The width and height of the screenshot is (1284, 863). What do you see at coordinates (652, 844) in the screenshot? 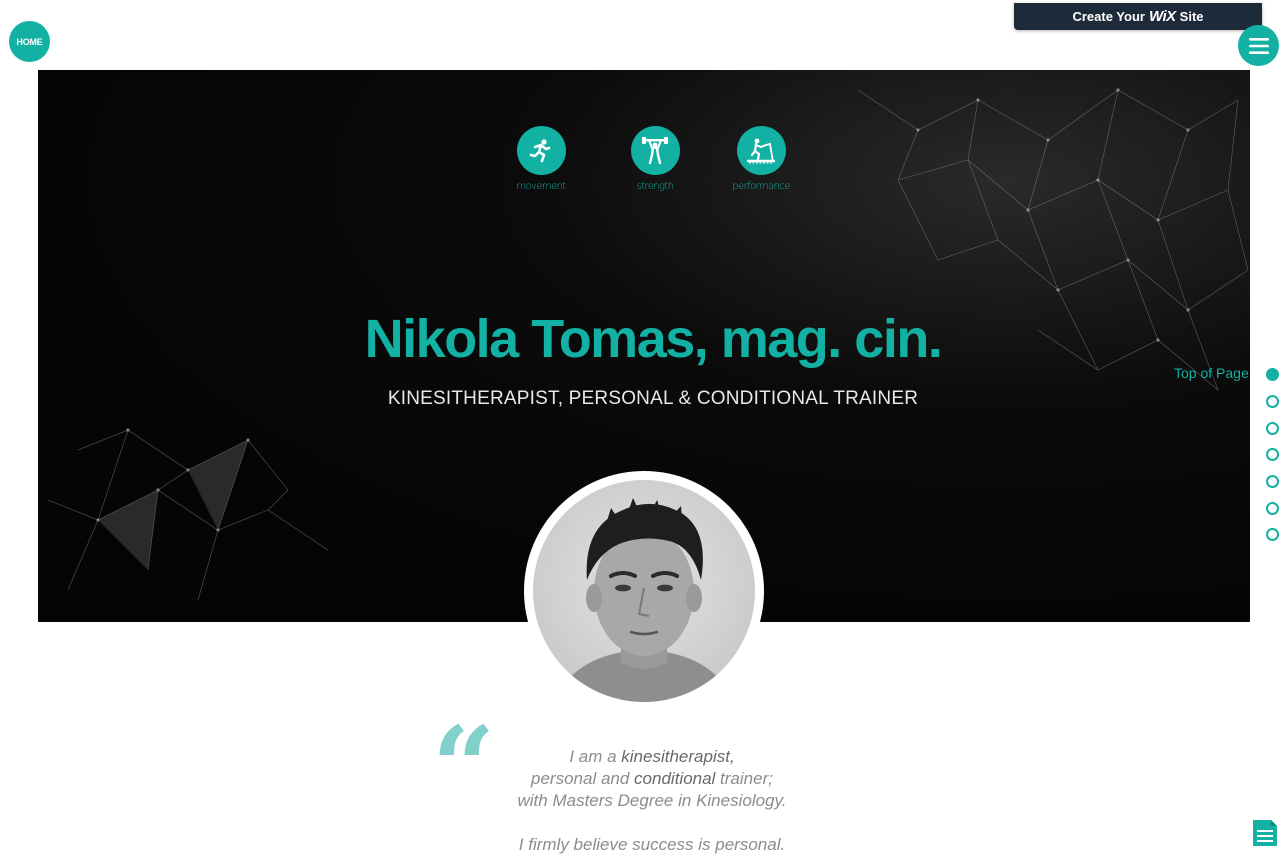
I see `quote-line-4: I firmly believe success is personal.` at bounding box center [652, 844].